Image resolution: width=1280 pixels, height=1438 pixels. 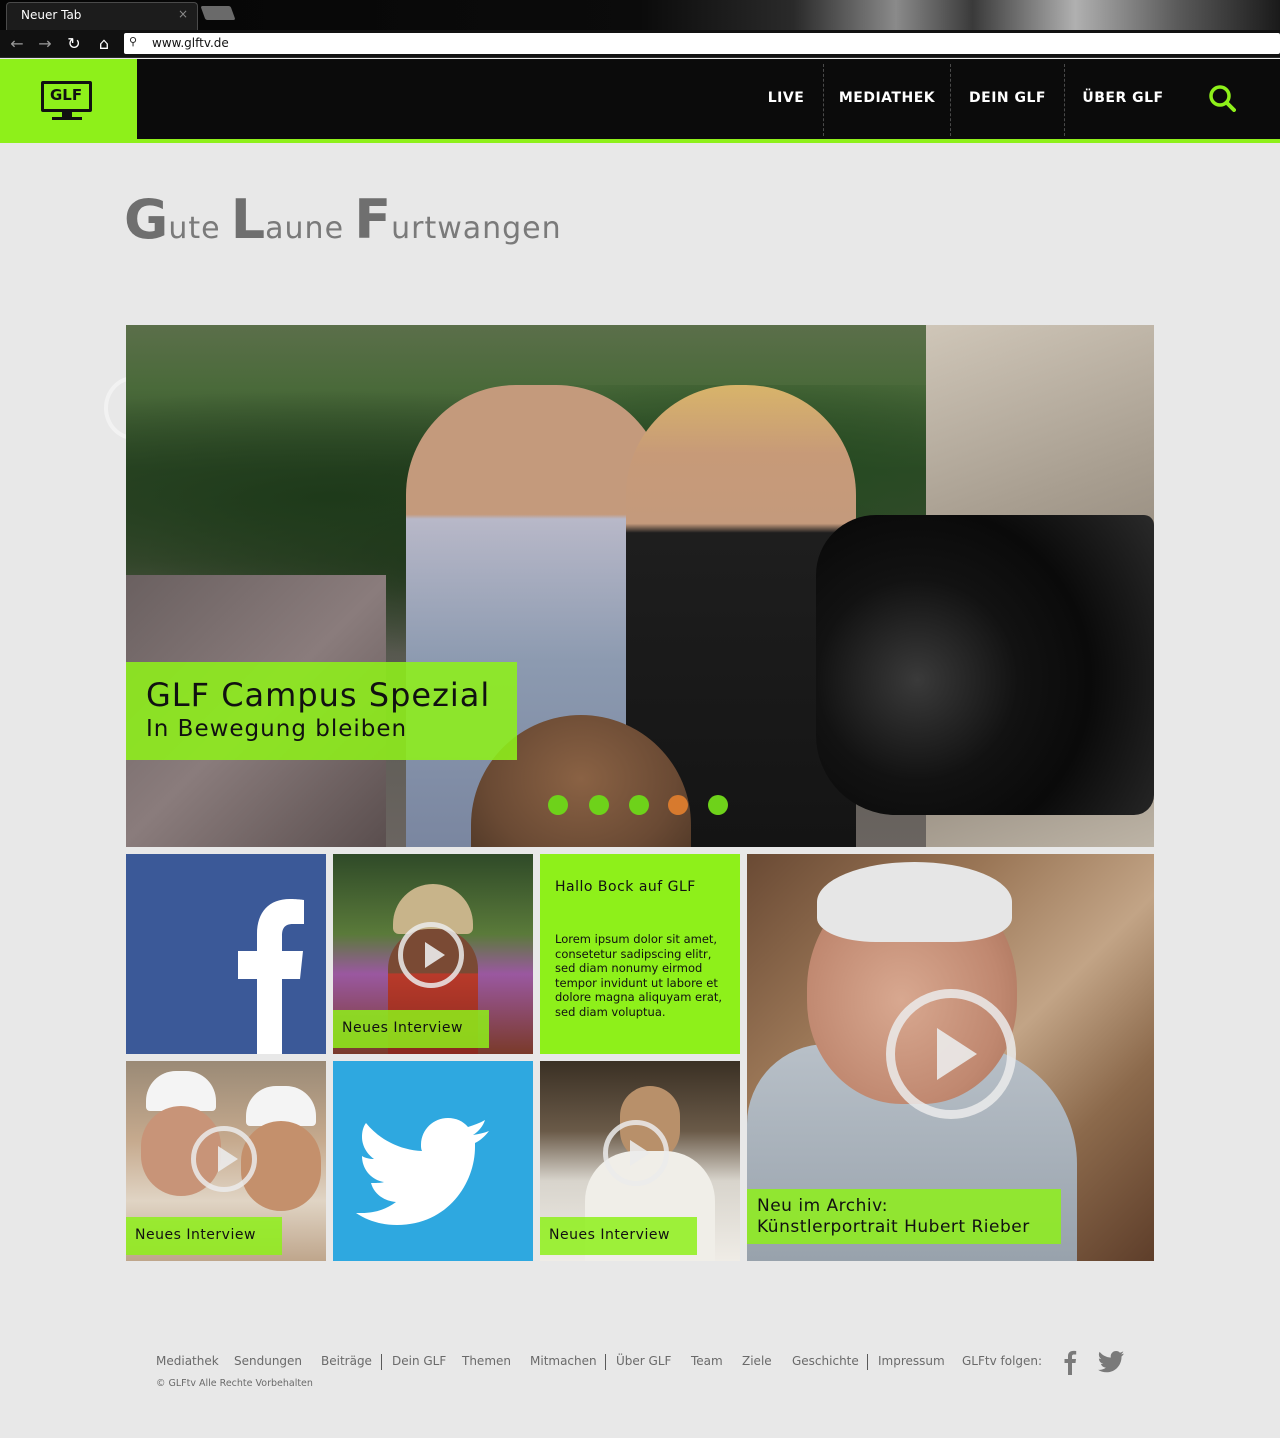 What do you see at coordinates (786, 99) in the screenshot?
I see `nav-live: LIVE` at bounding box center [786, 99].